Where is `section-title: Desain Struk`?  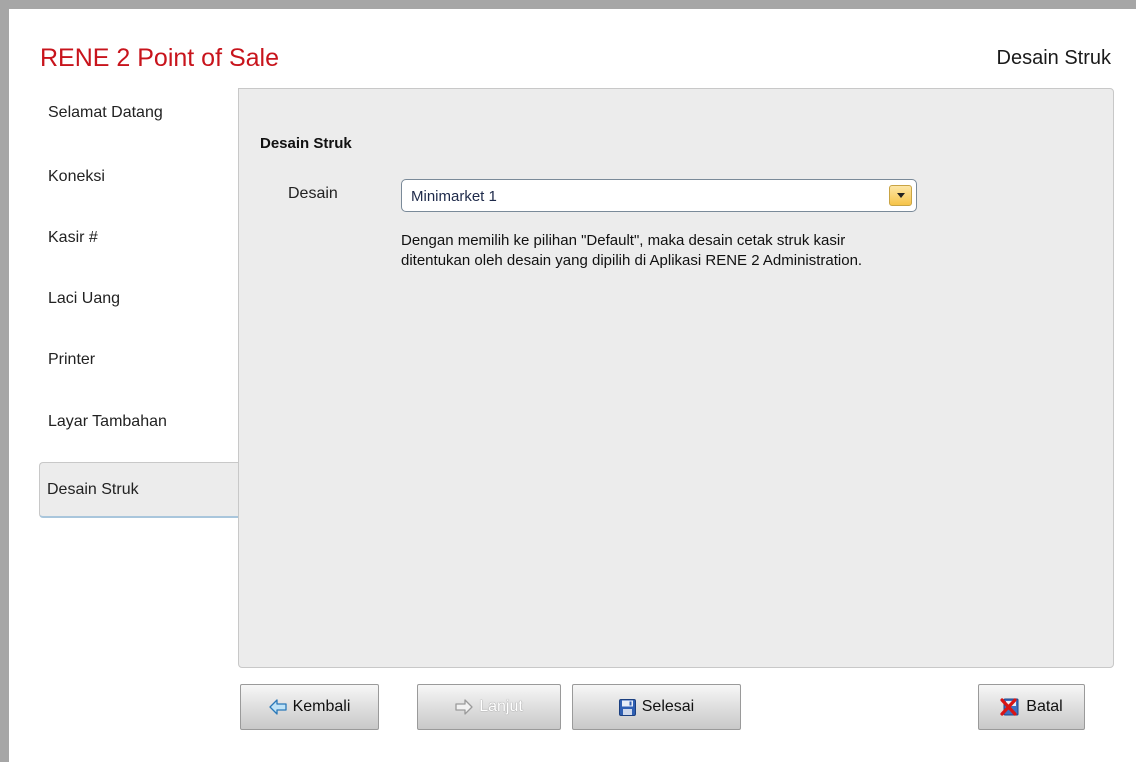 section-title: Desain Struk is located at coordinates (306, 143).